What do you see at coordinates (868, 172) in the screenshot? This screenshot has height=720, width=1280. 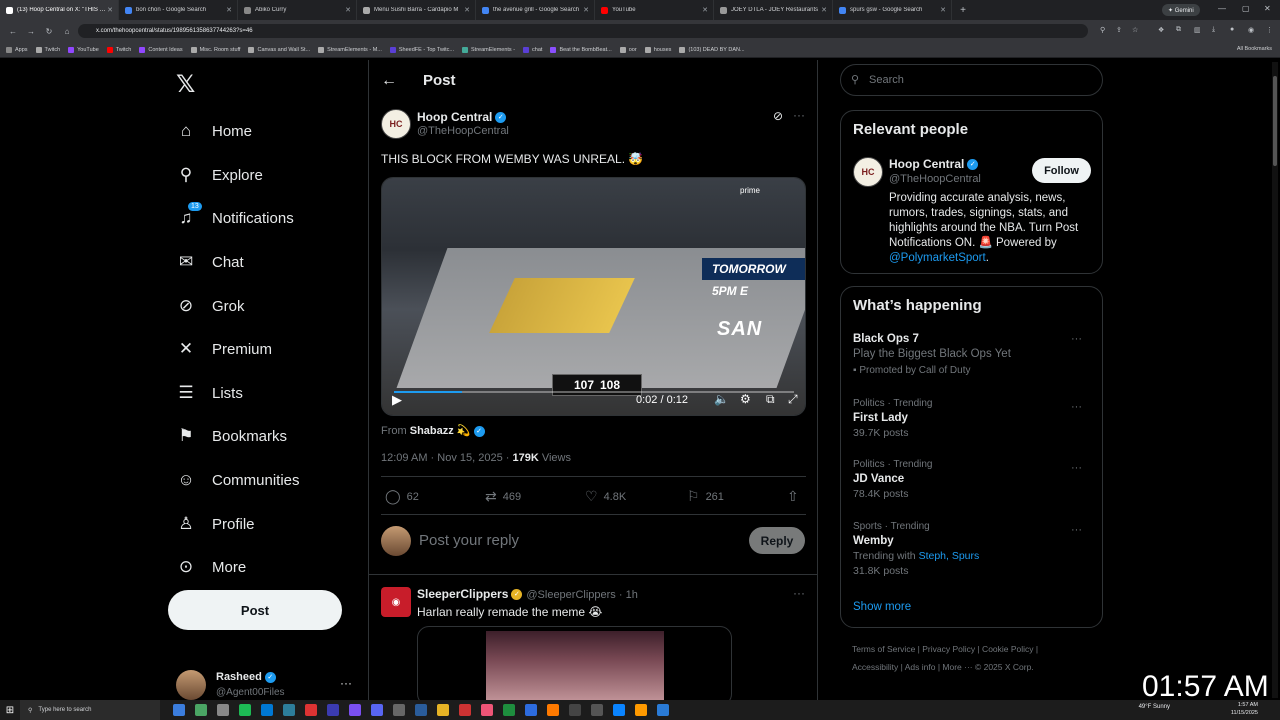 I see `person-avatar: HC` at bounding box center [868, 172].